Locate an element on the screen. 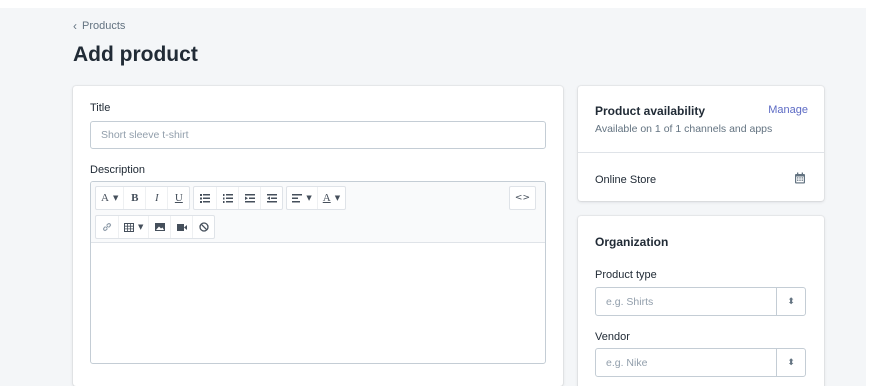  channel-online-store: Online Store is located at coordinates (626, 180).